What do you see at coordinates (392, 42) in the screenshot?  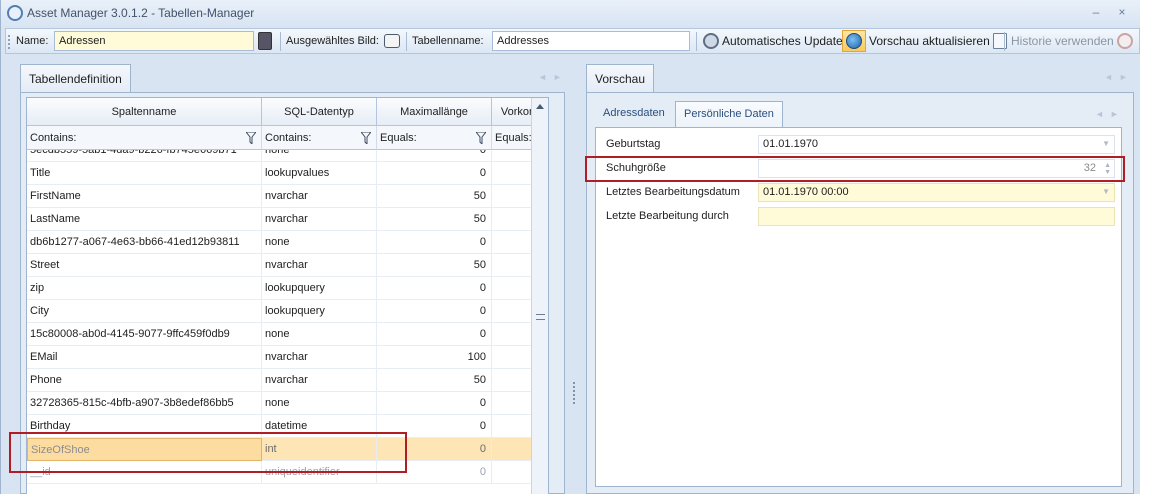 I see `book-icon` at bounding box center [392, 42].